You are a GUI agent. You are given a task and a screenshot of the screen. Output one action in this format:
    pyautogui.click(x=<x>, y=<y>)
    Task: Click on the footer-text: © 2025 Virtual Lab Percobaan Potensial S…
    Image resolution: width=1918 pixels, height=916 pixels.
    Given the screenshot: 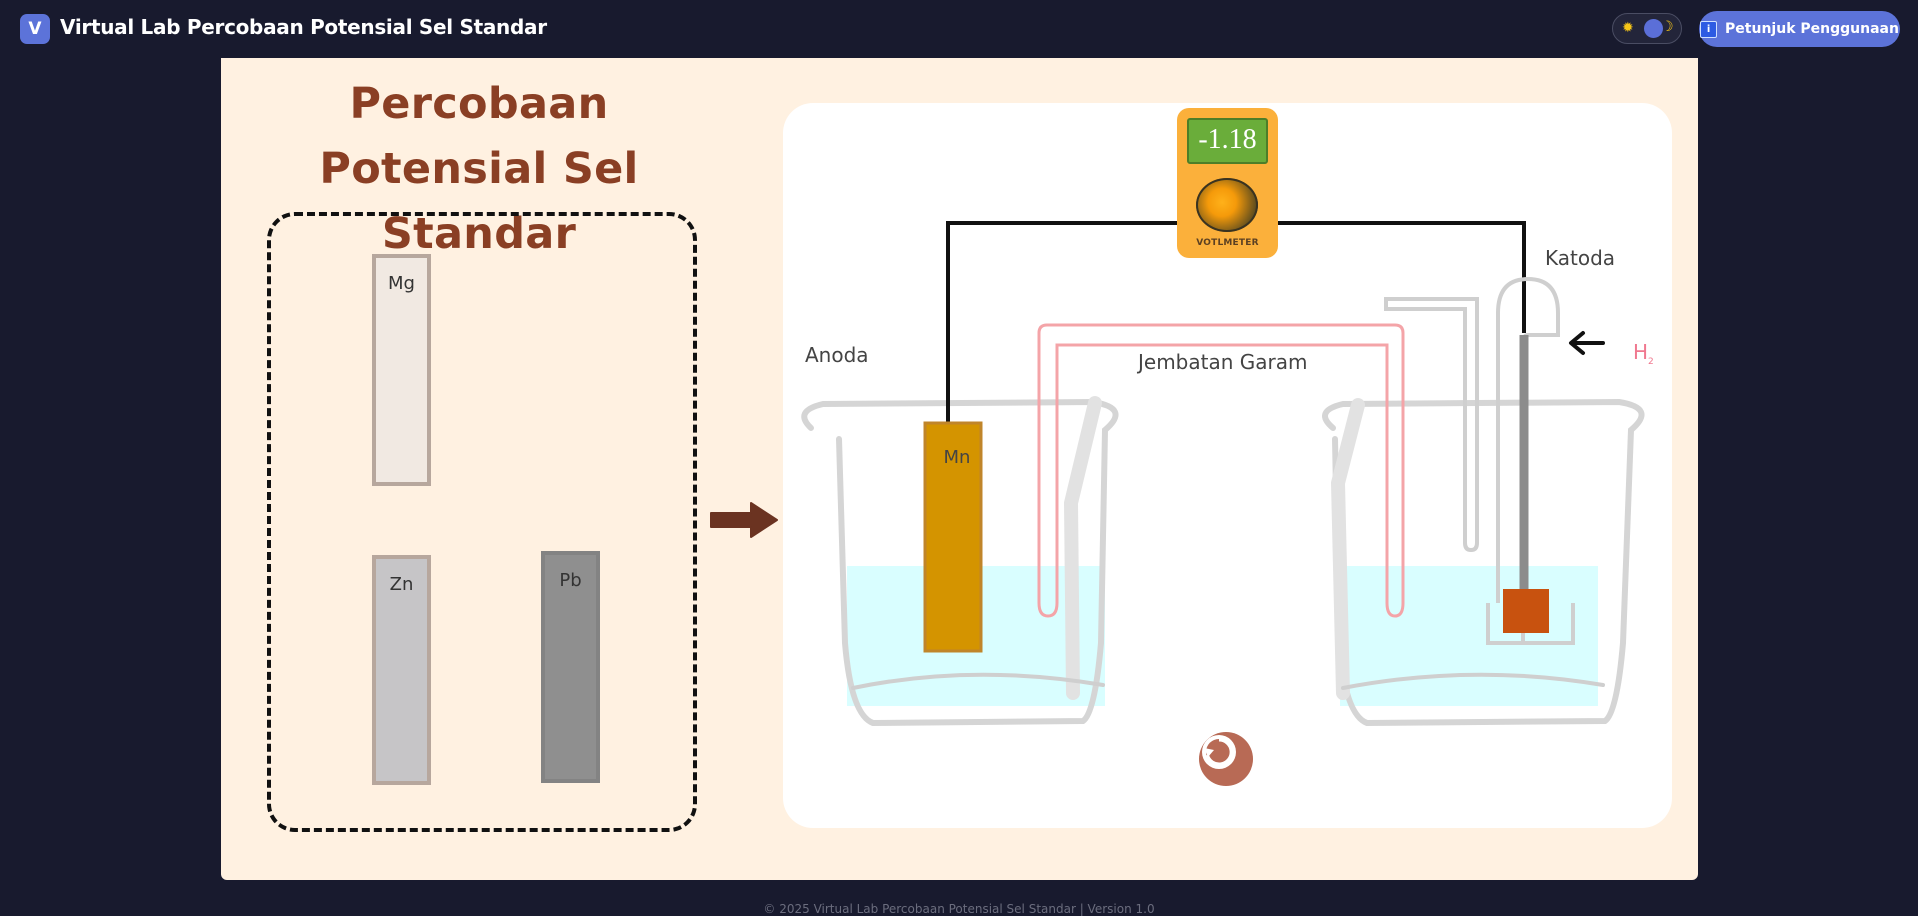 What is the action you would take?
    pyautogui.click(x=959, y=909)
    